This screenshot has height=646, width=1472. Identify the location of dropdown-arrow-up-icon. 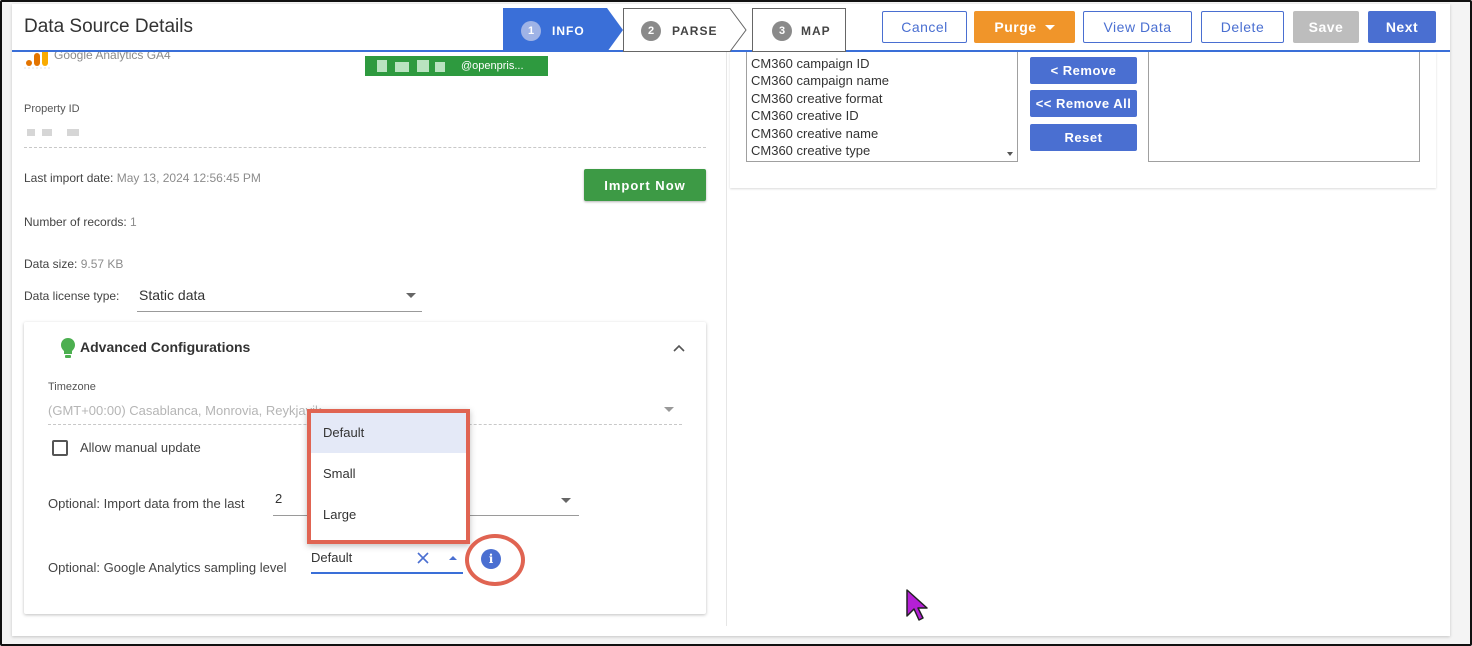
(453, 558).